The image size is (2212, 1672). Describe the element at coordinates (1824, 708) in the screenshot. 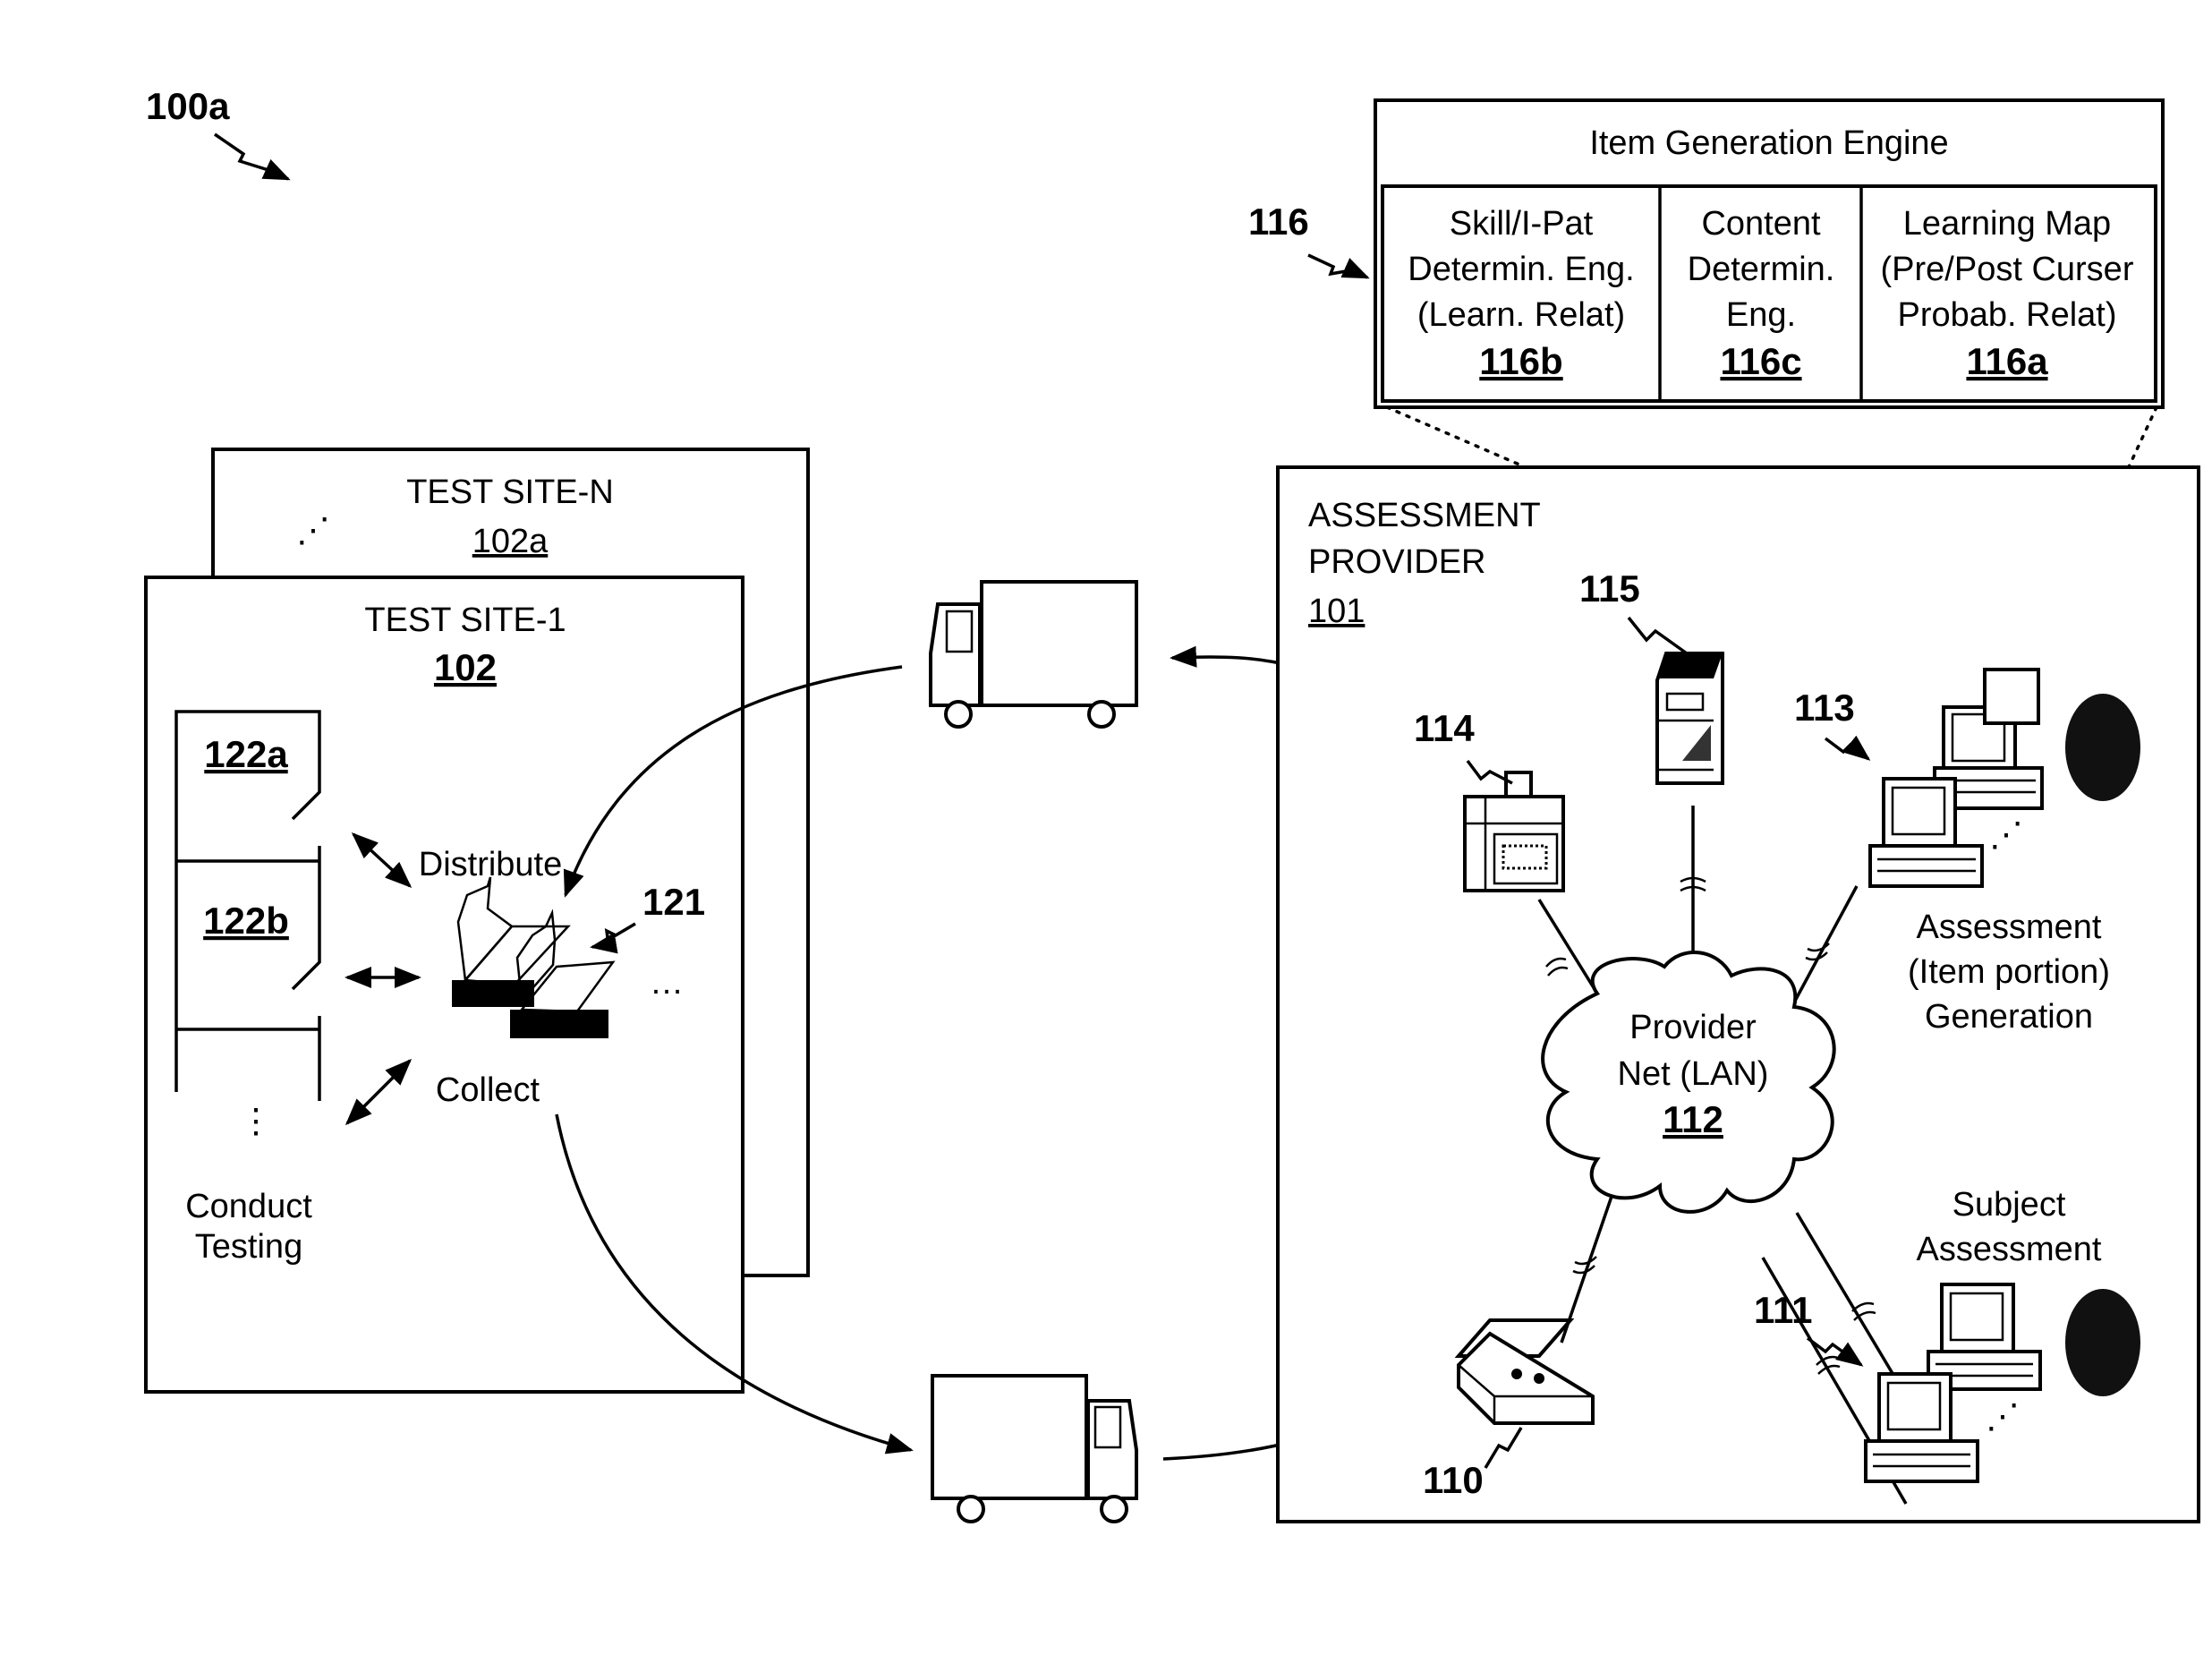

I see `generation-terminals-ref: 113` at that location.